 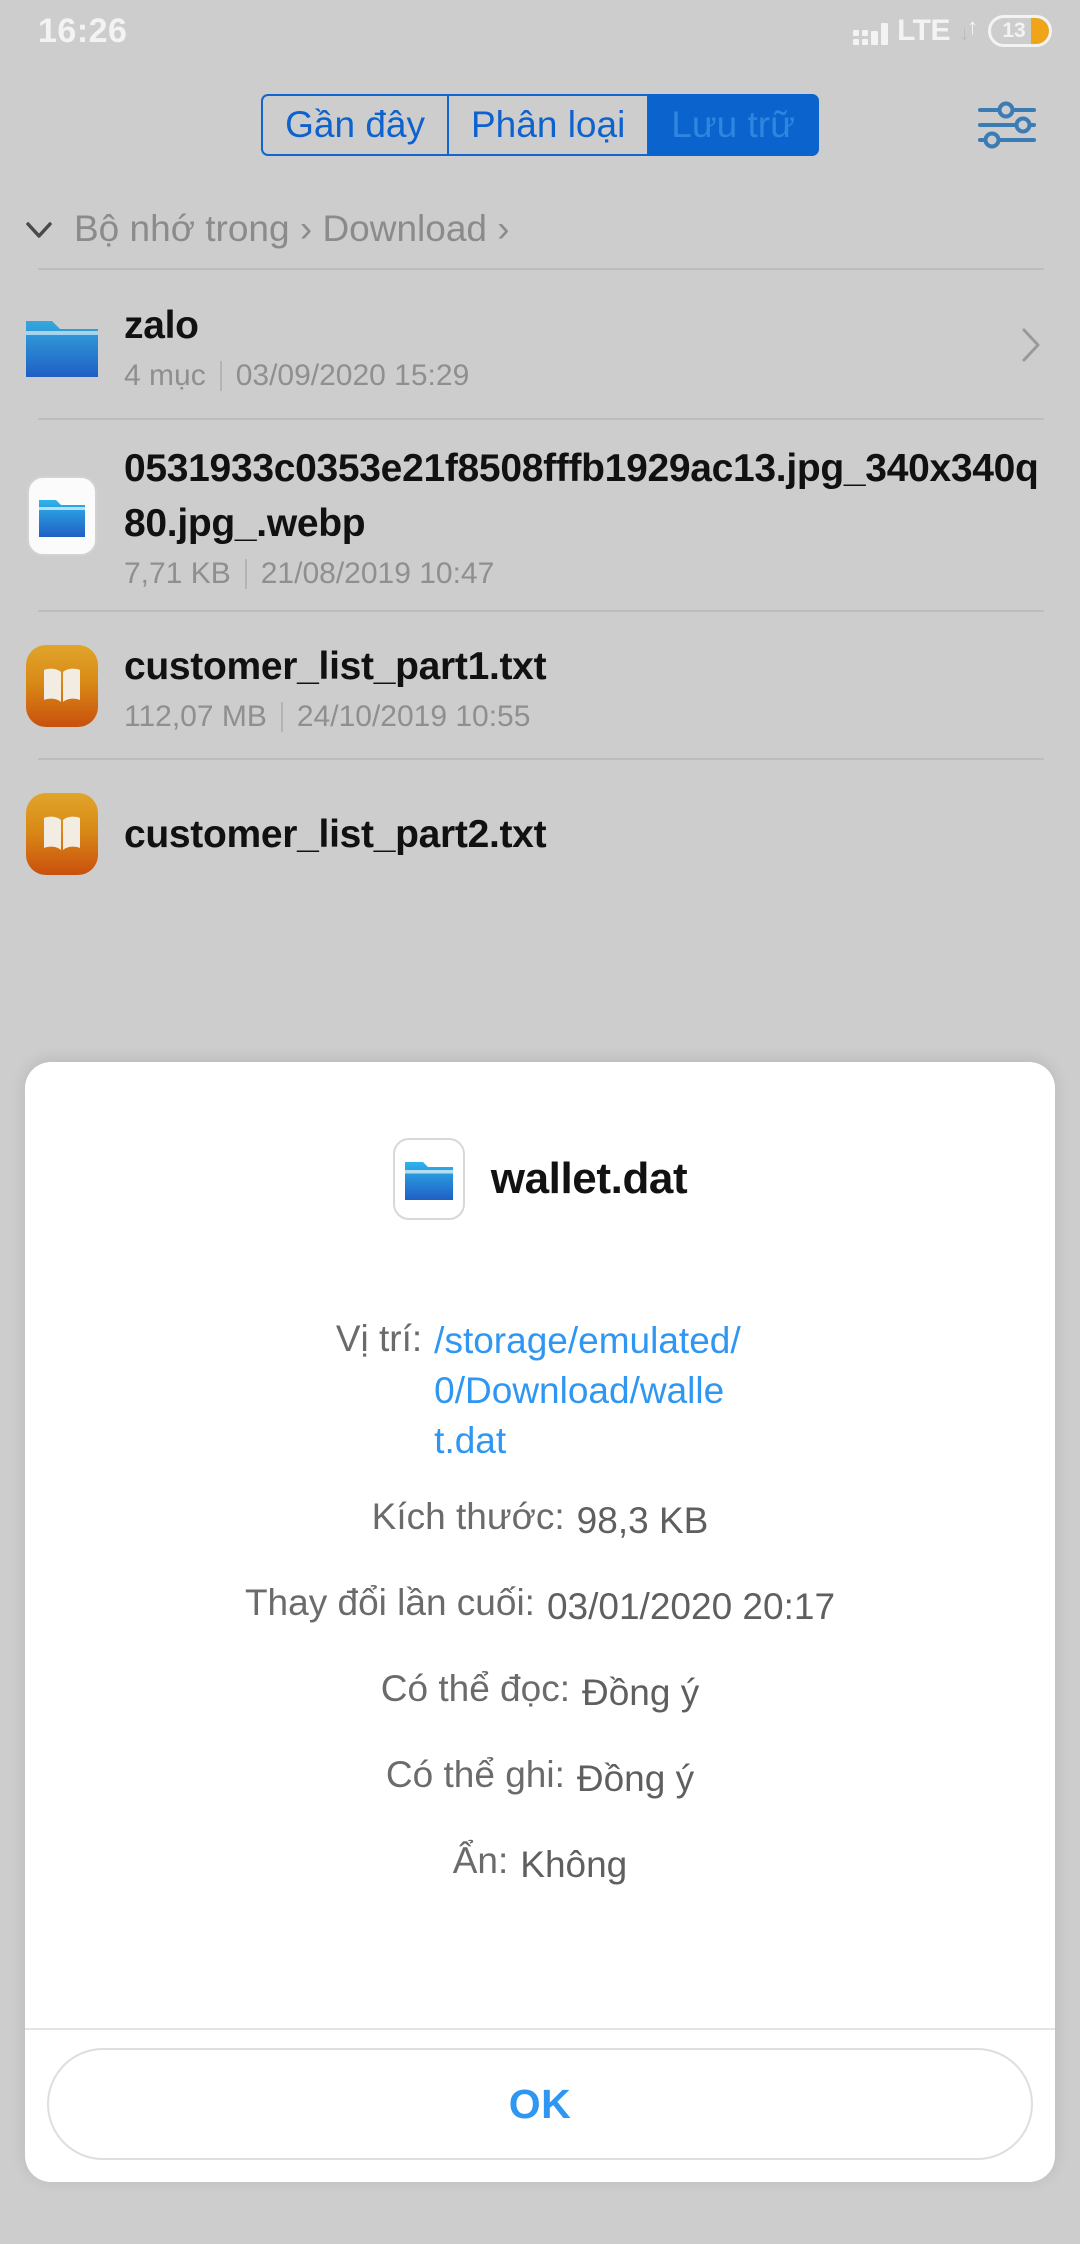 I want to click on status-clock: 16:26, so click(x=83, y=30).